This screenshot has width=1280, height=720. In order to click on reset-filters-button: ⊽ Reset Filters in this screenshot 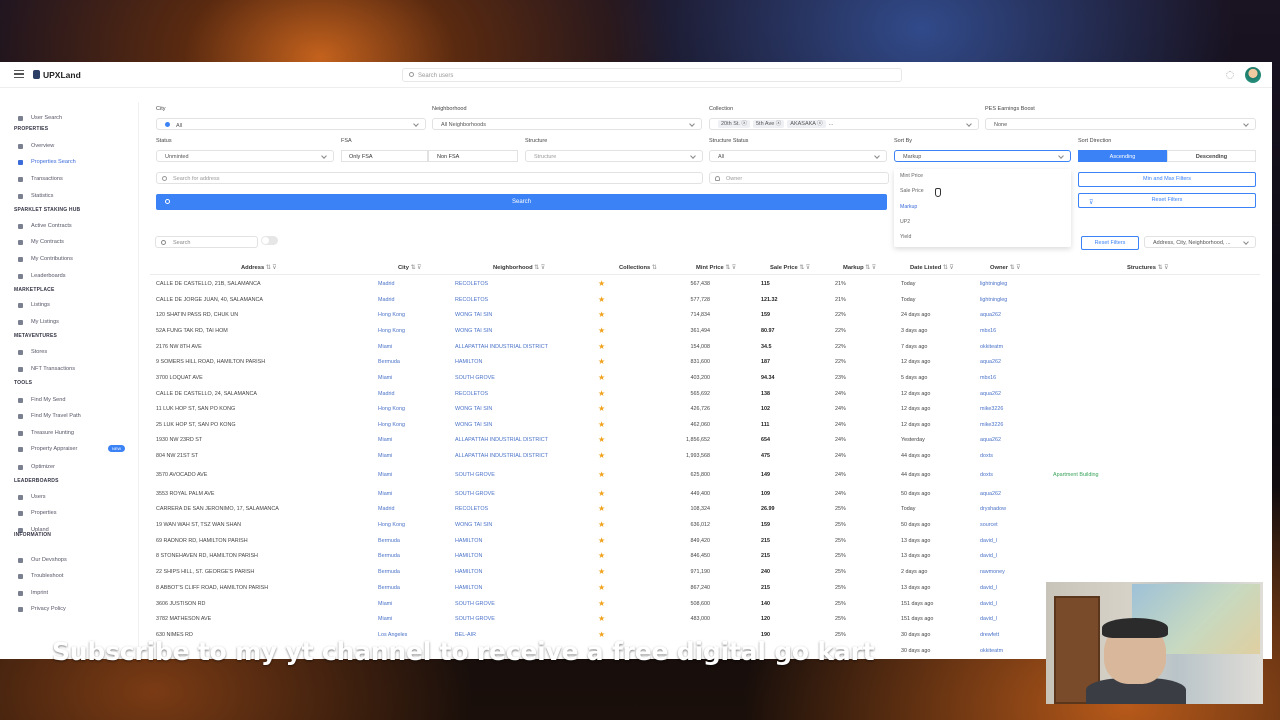, I will do `click(1167, 200)`.